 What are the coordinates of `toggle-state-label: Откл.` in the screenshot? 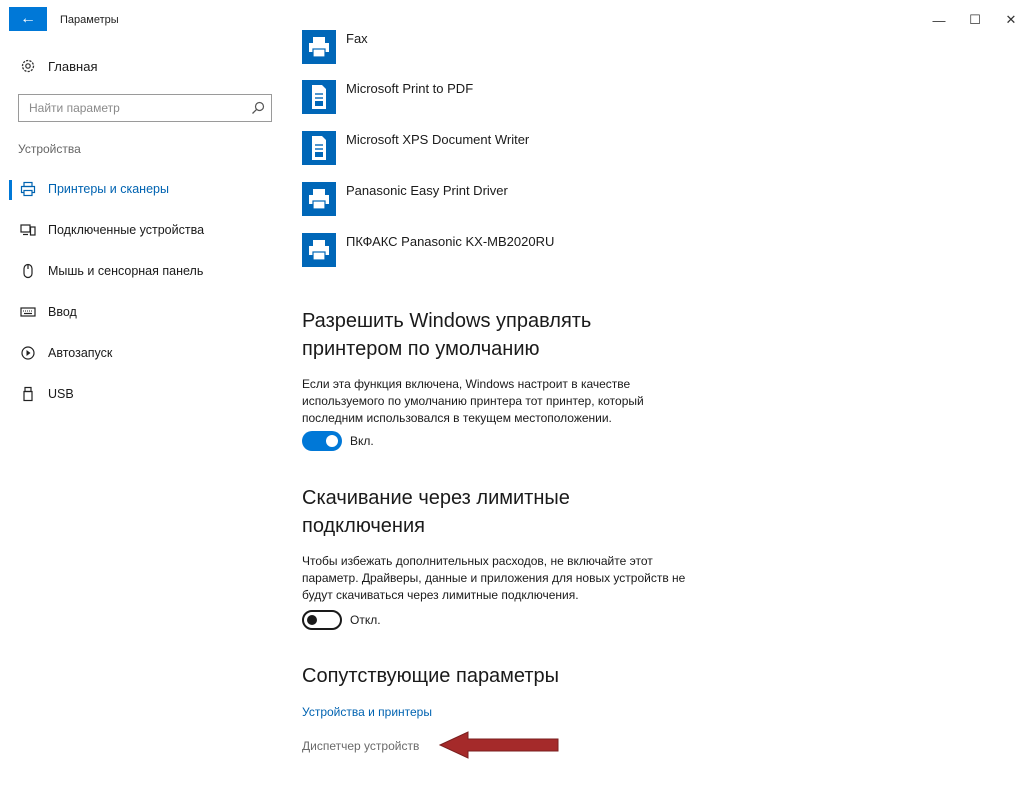 It's located at (365, 620).